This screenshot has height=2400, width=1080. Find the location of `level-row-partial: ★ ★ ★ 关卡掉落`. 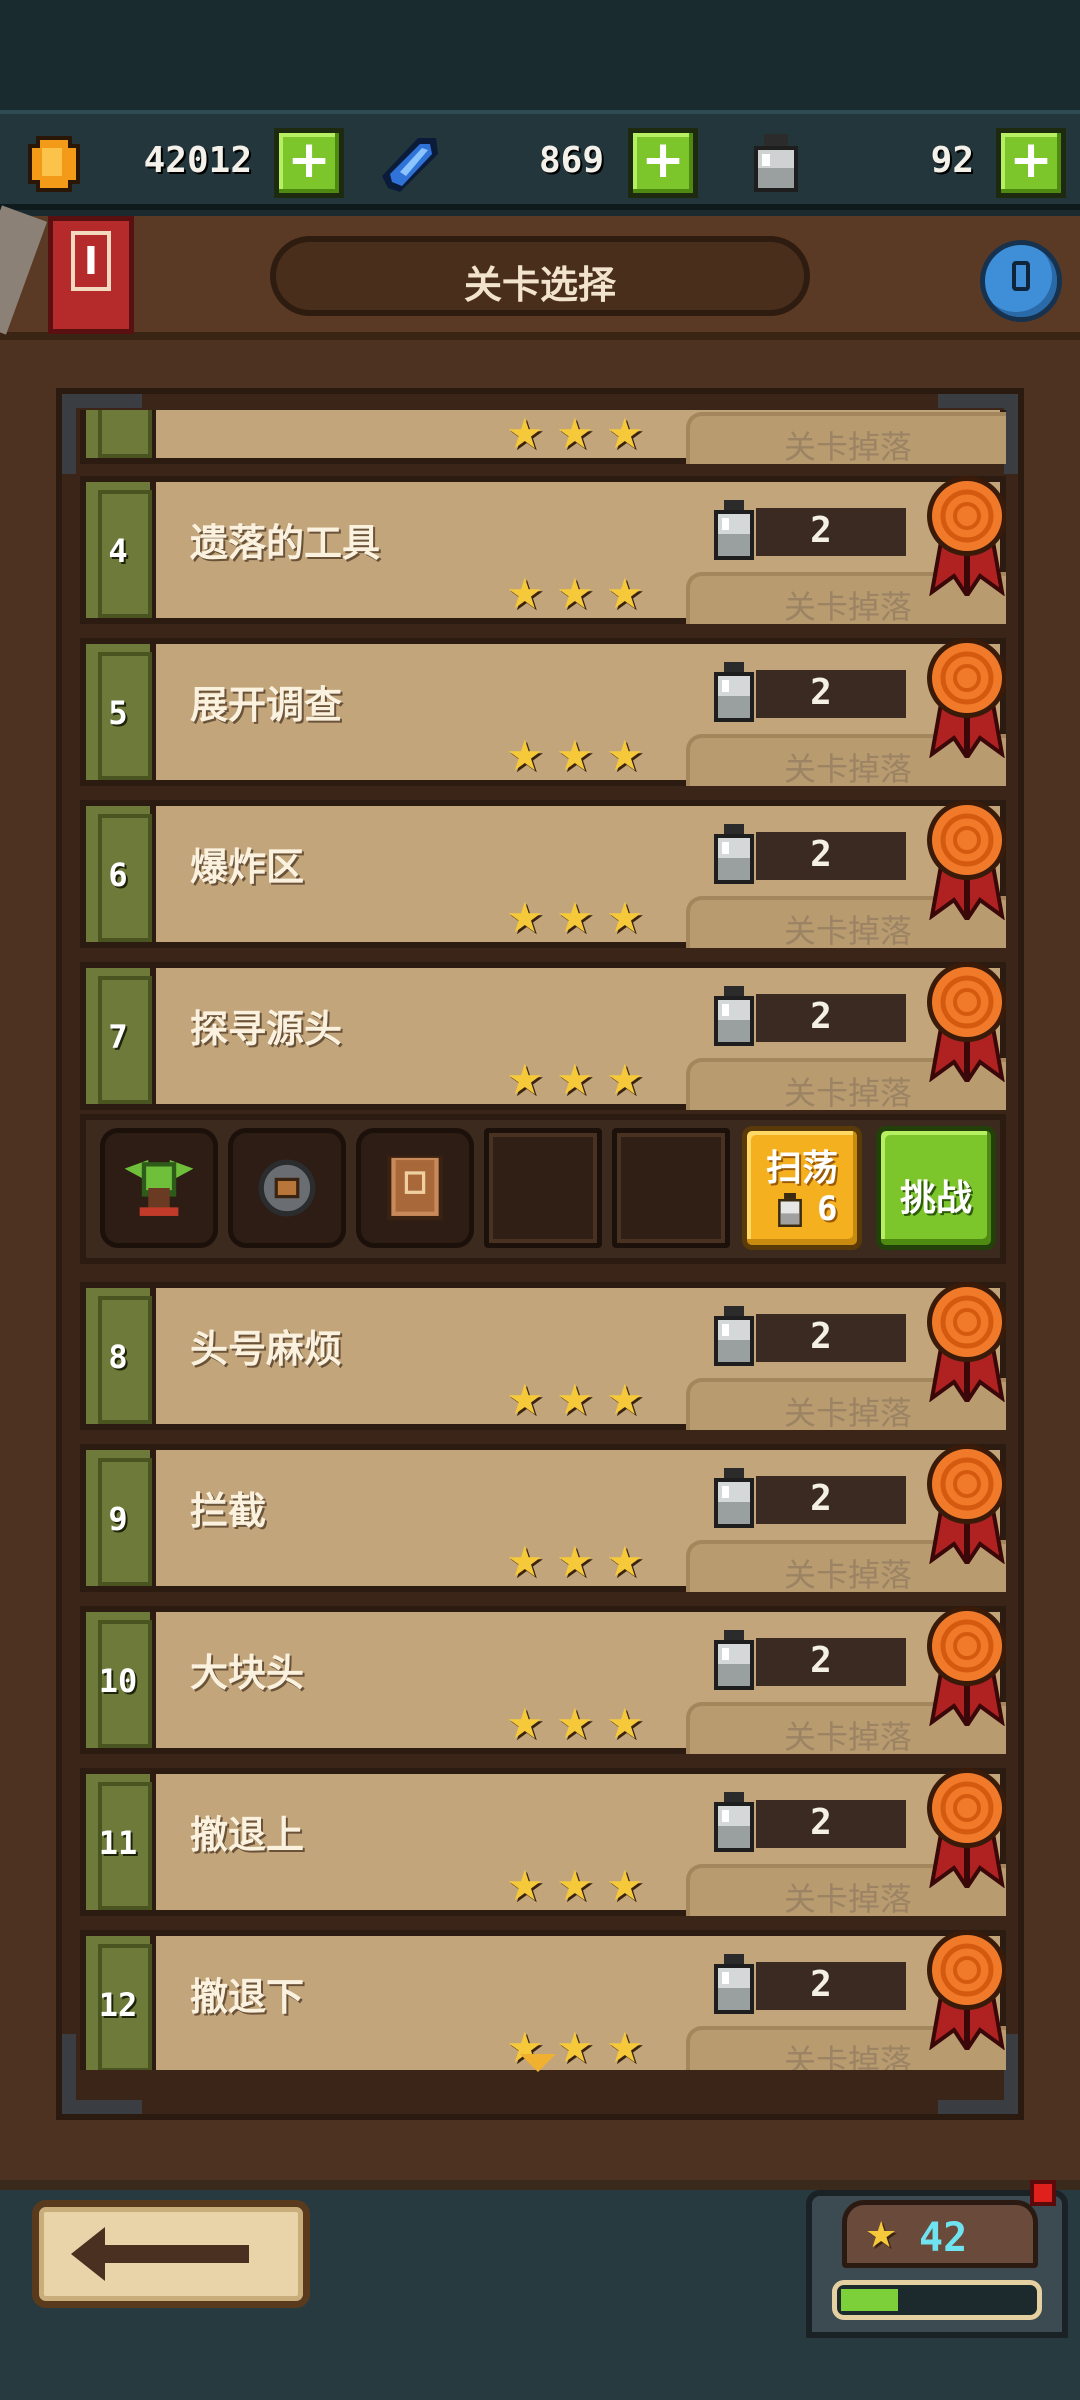

level-row-partial: ★ ★ ★ 关卡掉落 is located at coordinates (543, 438).